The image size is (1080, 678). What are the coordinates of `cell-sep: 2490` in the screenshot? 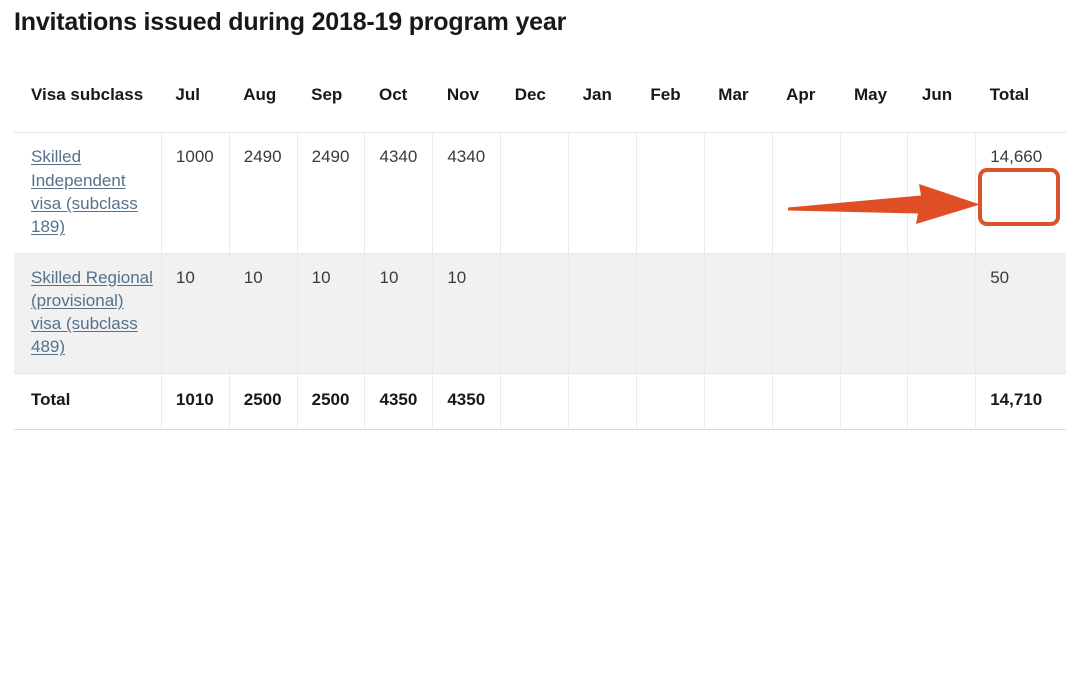 It's located at (331, 193).